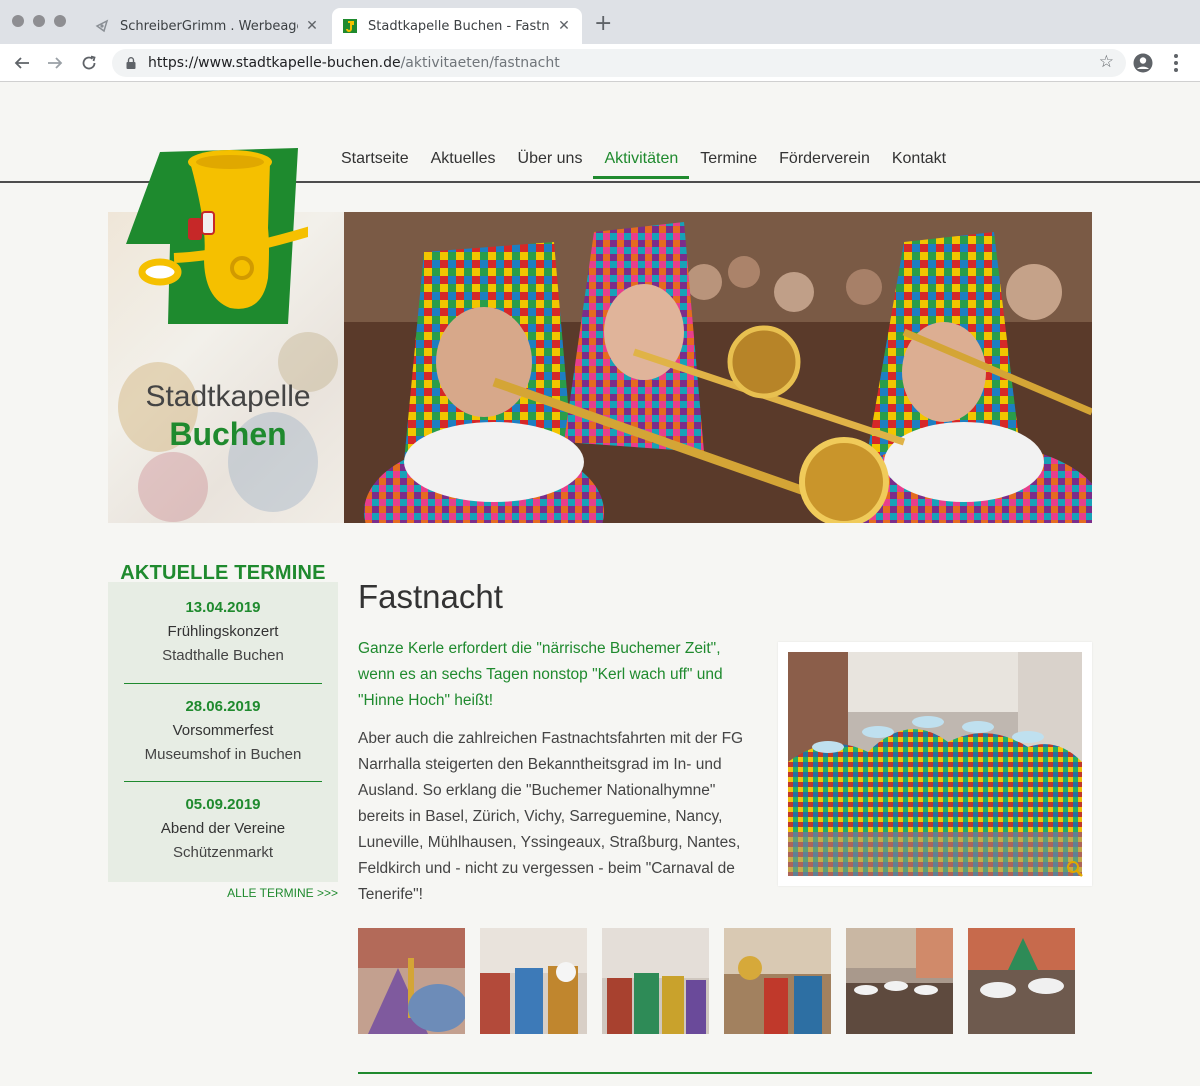  I want to click on brand-name-line2: Buchen, so click(228, 434).